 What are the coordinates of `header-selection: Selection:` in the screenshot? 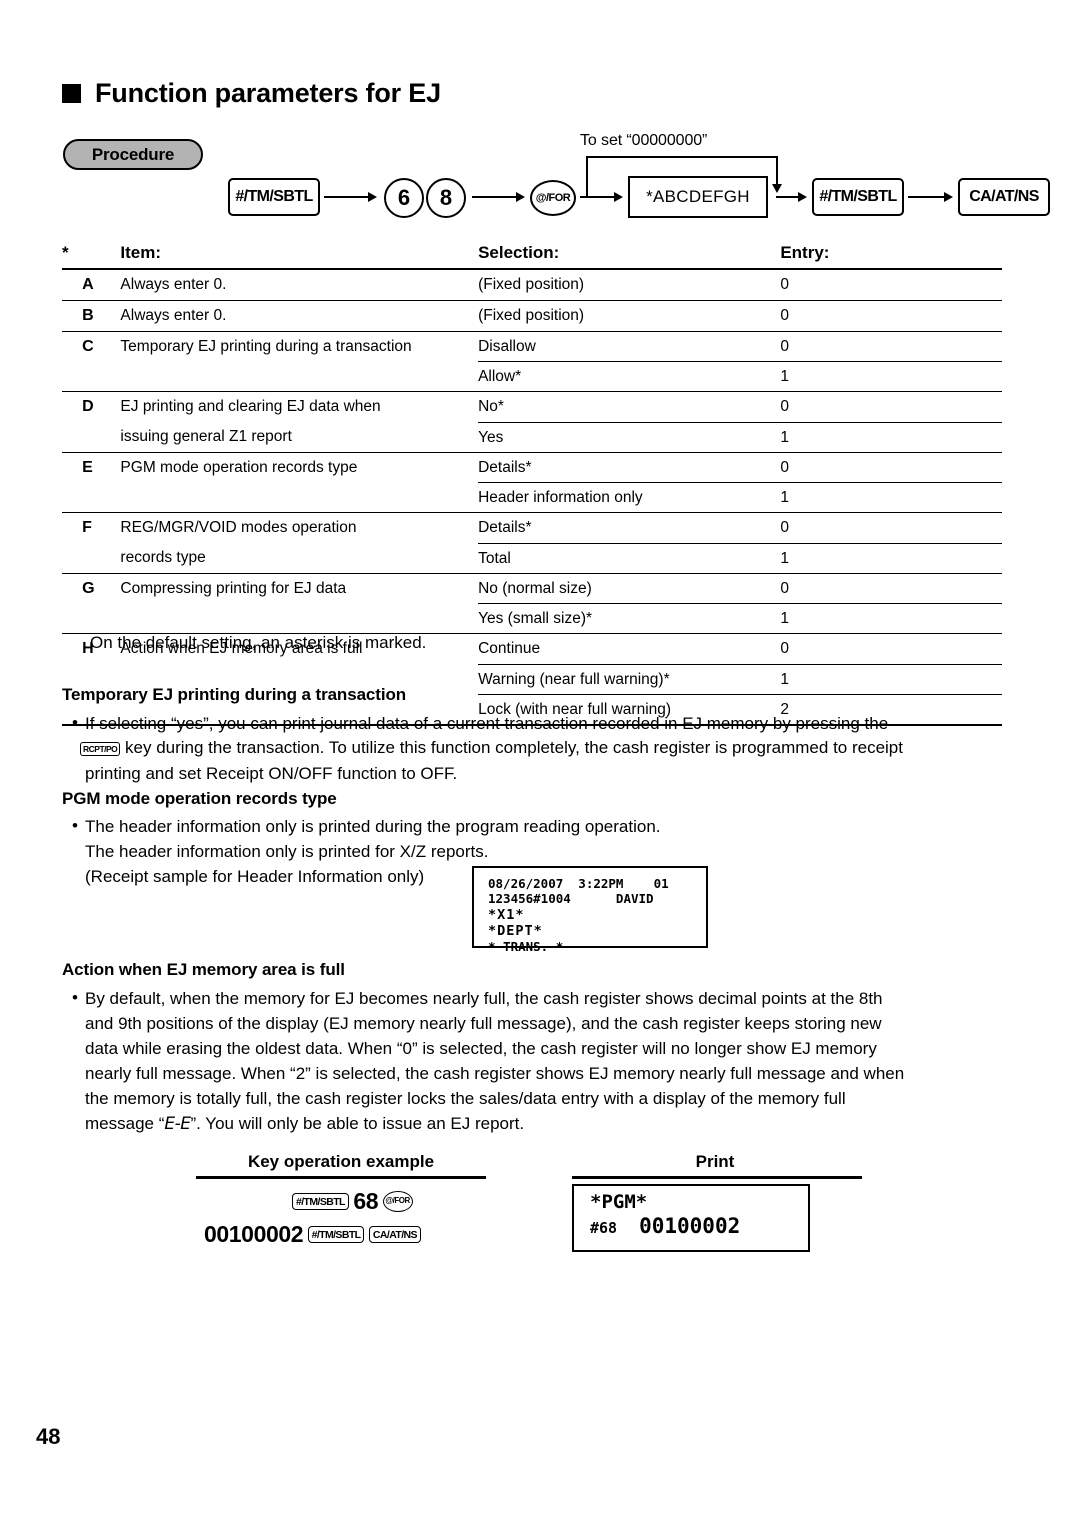 It's located at (629, 256).